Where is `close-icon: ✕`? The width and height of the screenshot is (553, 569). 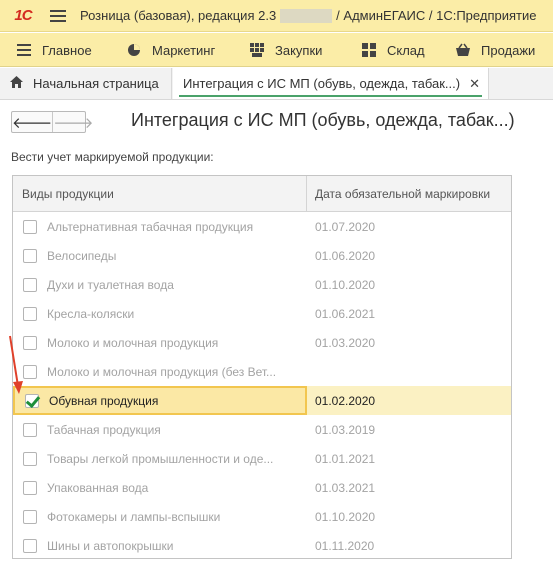 close-icon: ✕ is located at coordinates (474, 84).